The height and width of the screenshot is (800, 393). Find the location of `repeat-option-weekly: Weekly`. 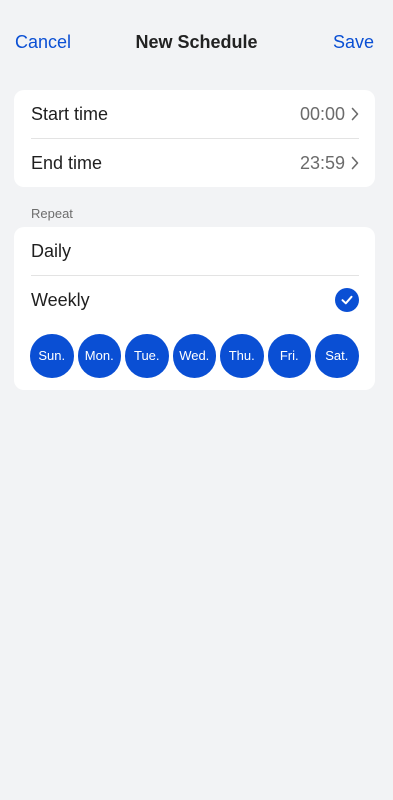

repeat-option-weekly: Weekly is located at coordinates (195, 300).